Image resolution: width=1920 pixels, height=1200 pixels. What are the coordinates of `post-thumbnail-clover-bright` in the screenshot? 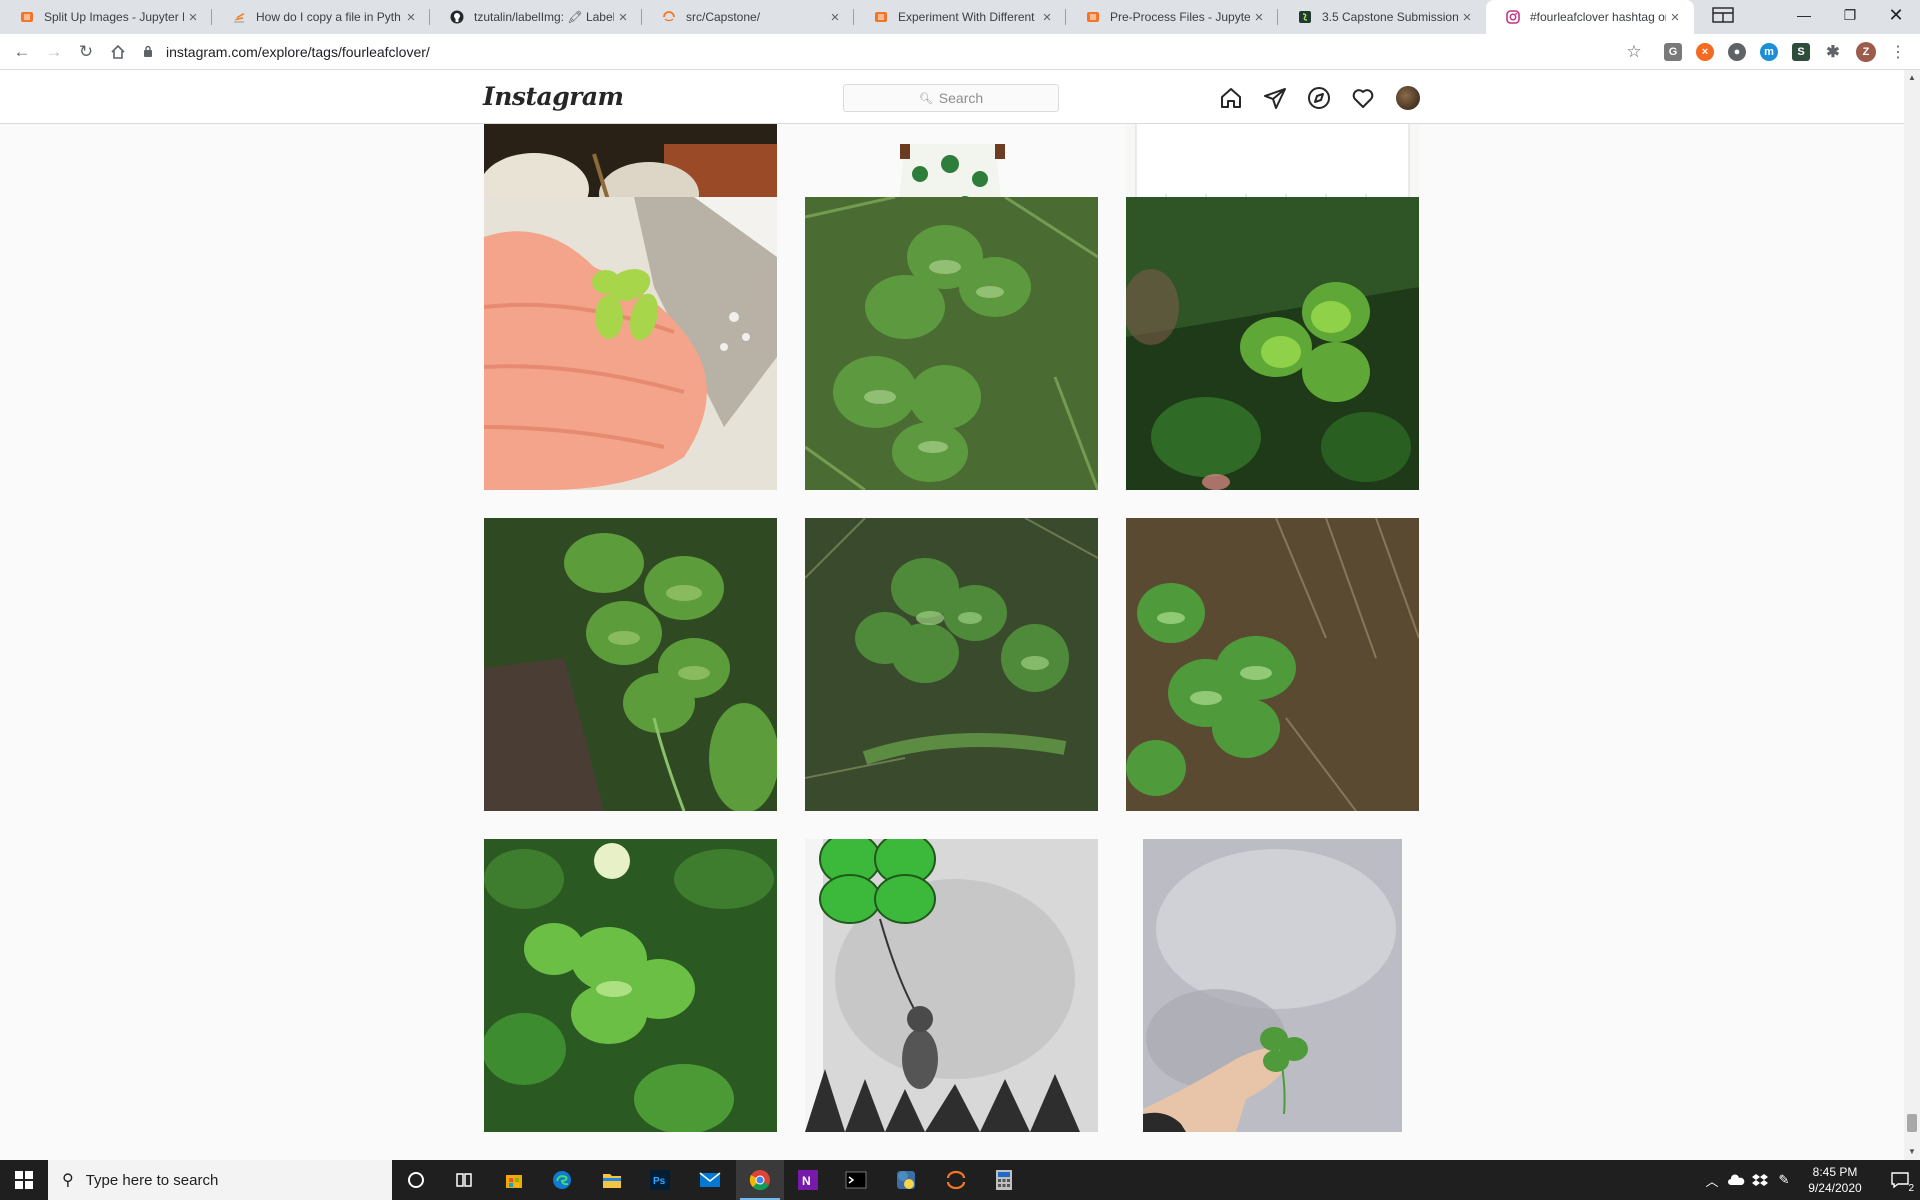 It's located at (630, 985).